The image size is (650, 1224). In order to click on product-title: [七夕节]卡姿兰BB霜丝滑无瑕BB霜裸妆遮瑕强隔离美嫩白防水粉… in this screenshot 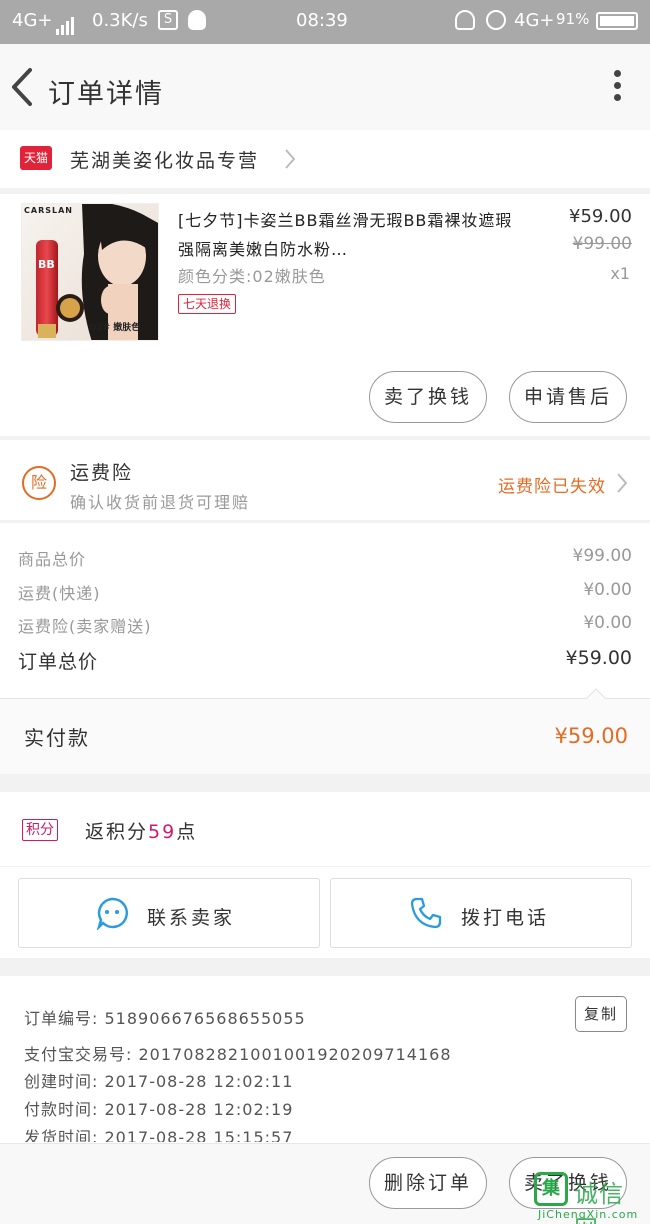, I will do `click(348, 235)`.